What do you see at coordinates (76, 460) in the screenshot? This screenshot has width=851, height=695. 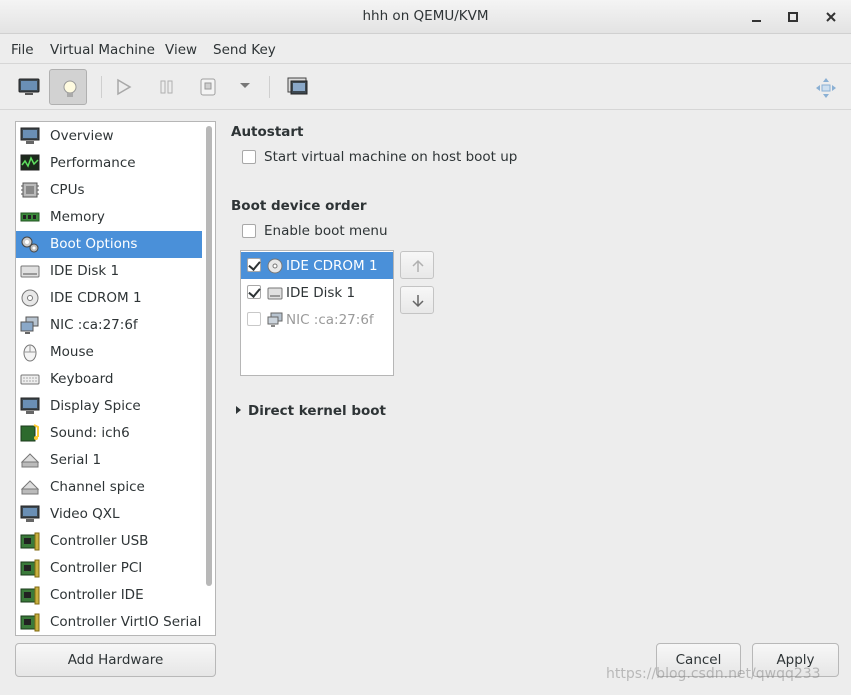 I see `sidebar-item-label: Serial 1` at bounding box center [76, 460].